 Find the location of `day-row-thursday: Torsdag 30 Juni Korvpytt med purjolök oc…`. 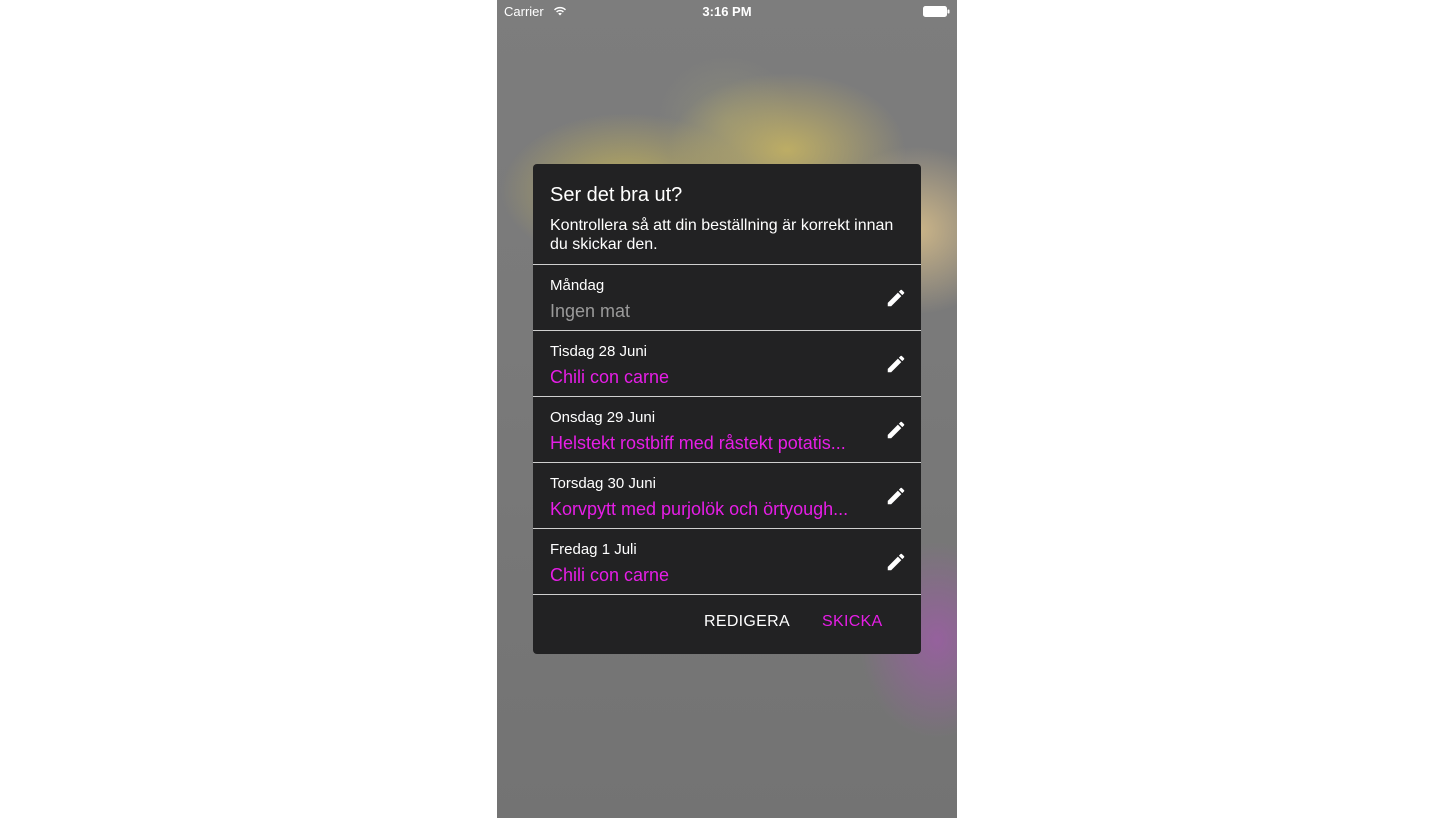

day-row-thursday: Torsdag 30 Juni Korvpytt med purjolök oc… is located at coordinates (727, 496).